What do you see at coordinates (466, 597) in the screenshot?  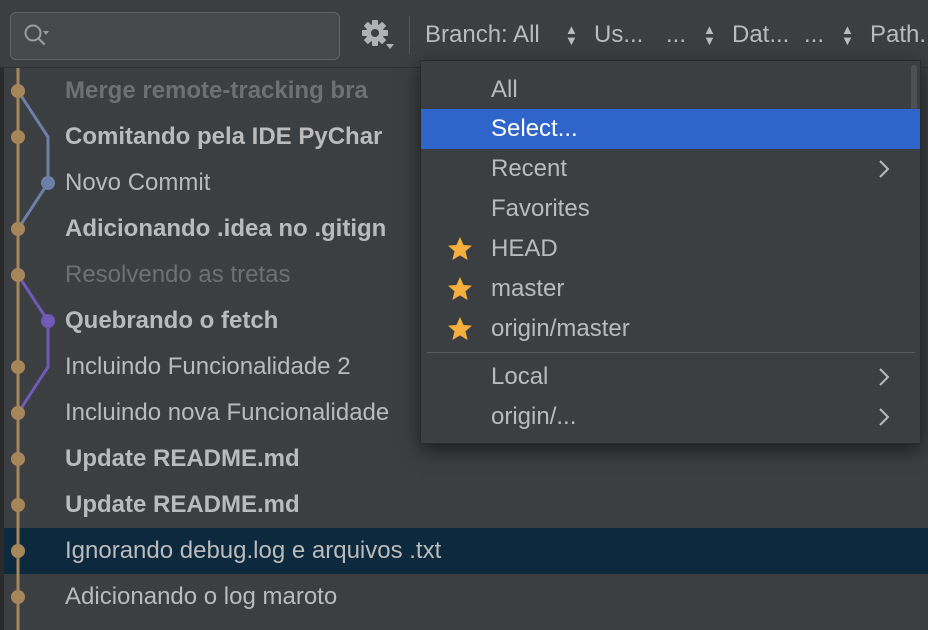 I see `commit-row: Adicionando o log maroto` at bounding box center [466, 597].